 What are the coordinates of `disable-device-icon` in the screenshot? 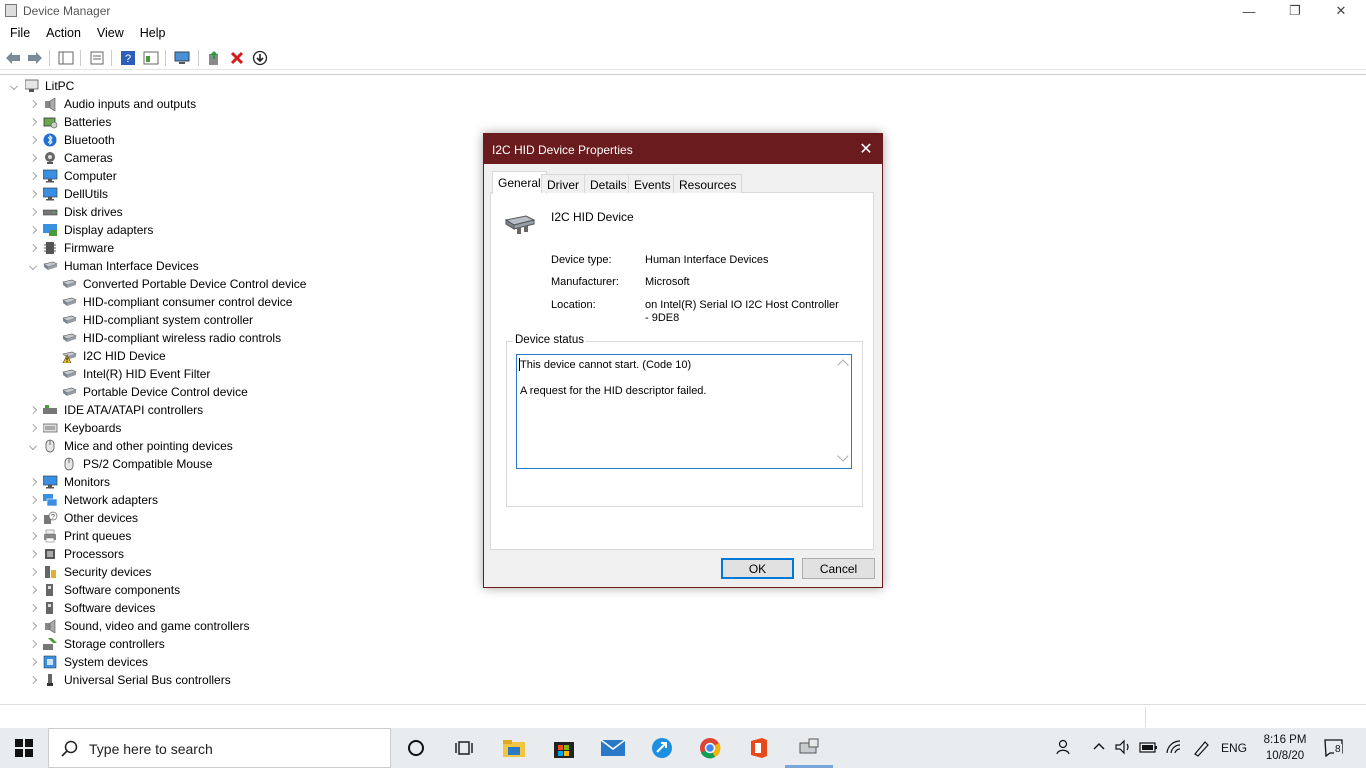 It's located at (260, 58).